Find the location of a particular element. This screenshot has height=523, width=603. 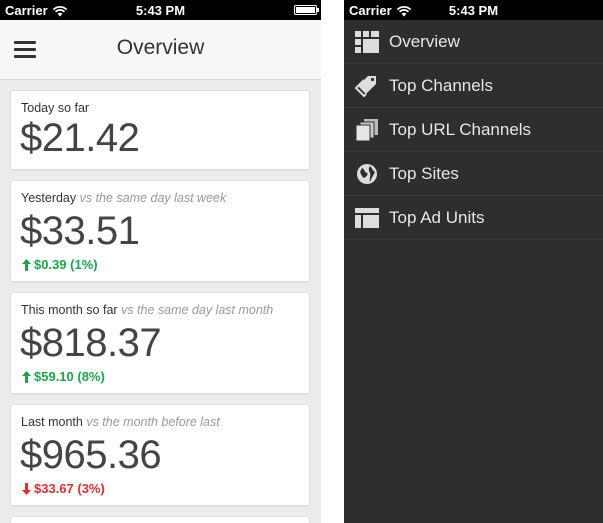

card-comparison: vs the same day last month is located at coordinates (197, 310).